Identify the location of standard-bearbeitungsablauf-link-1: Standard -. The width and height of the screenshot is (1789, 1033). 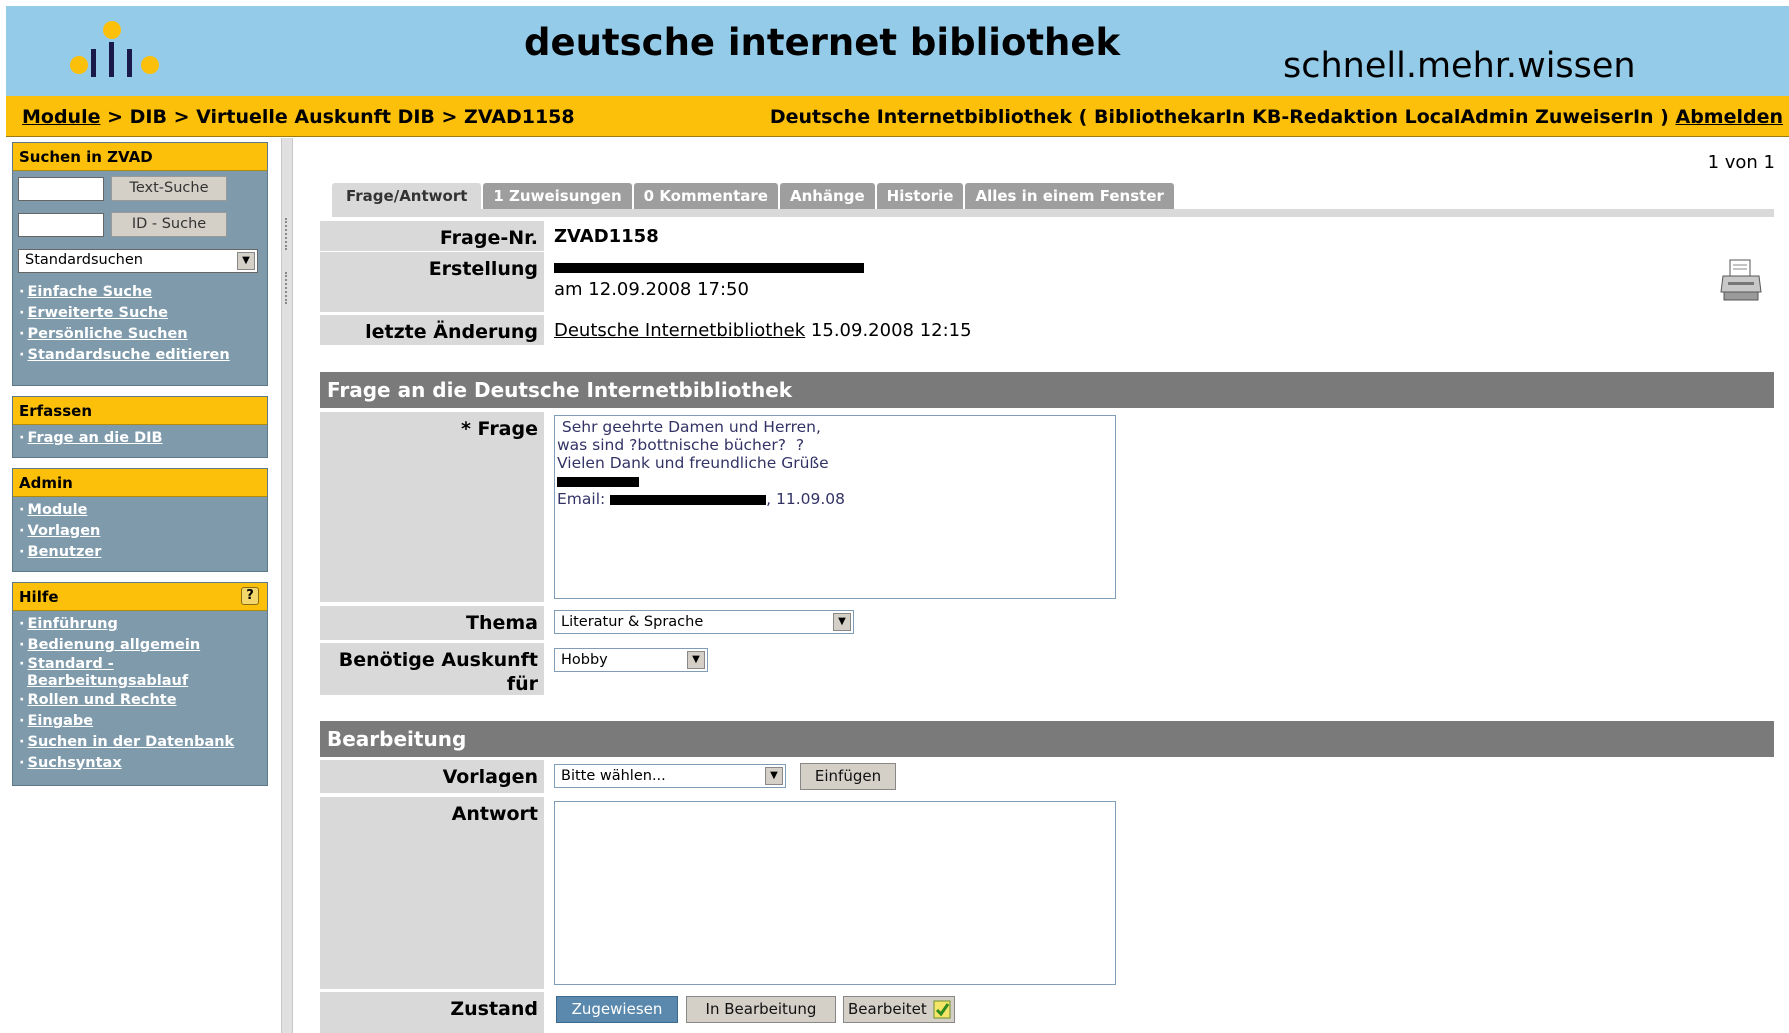
(71, 664).